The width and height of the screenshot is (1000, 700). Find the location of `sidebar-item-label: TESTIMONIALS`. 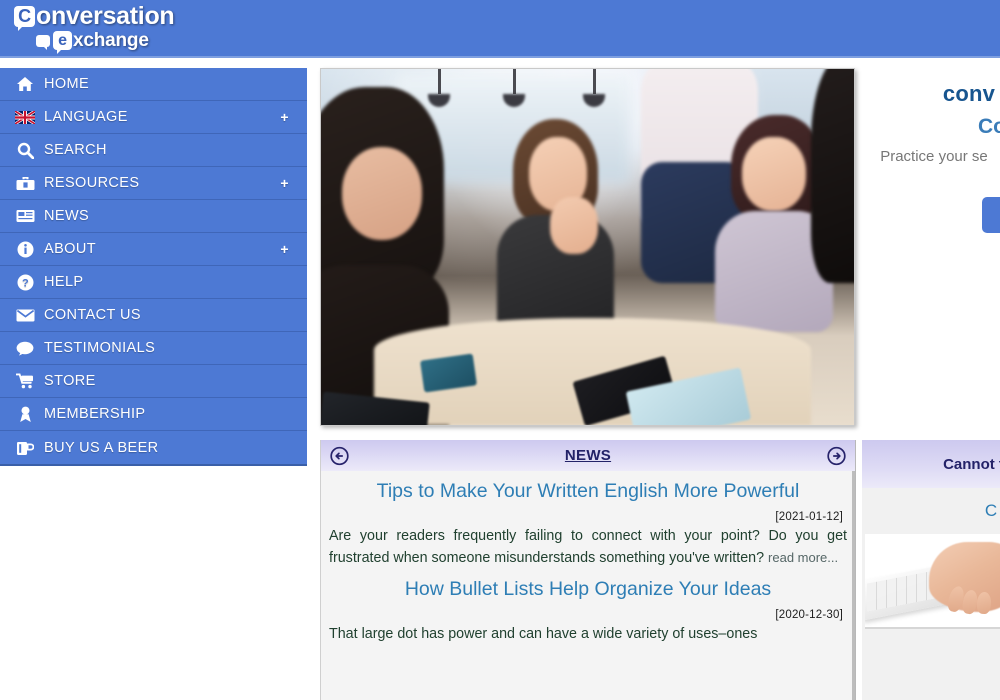

sidebar-item-label: TESTIMONIALS is located at coordinates (100, 348).